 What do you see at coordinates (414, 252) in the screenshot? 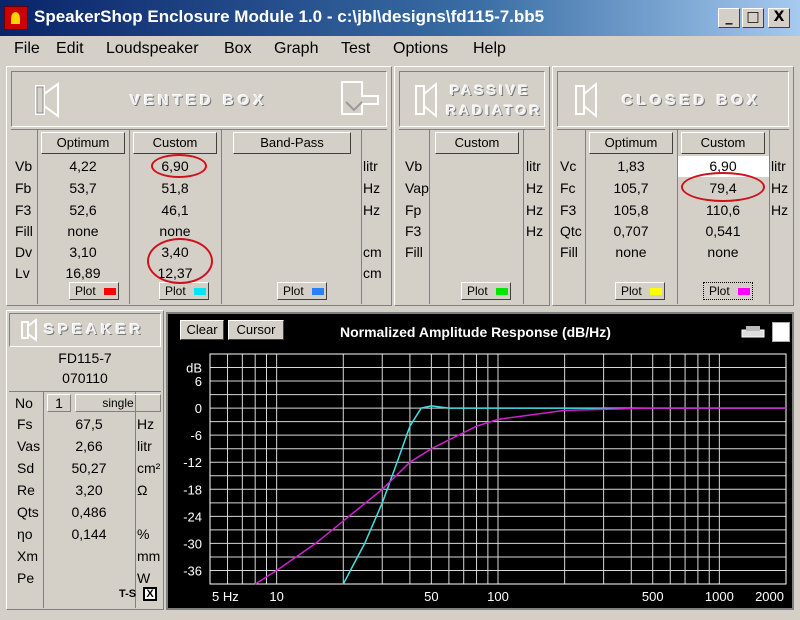
I see `passive-fill-label: Fill` at bounding box center [414, 252].